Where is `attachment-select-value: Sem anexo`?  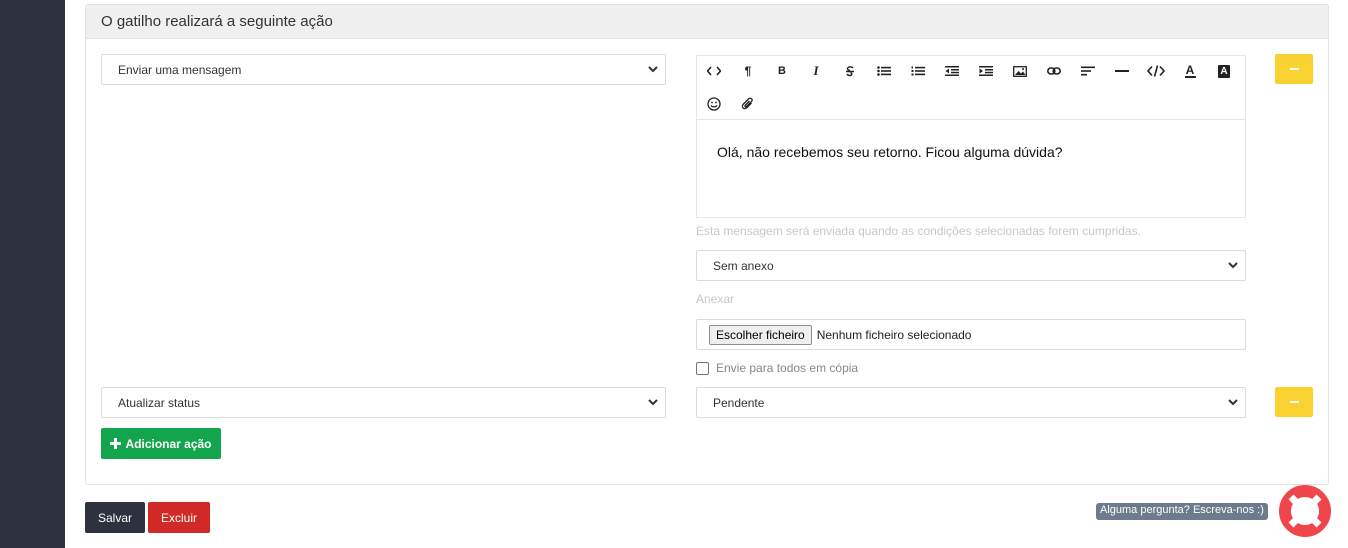
attachment-select-value: Sem anexo is located at coordinates (743, 266).